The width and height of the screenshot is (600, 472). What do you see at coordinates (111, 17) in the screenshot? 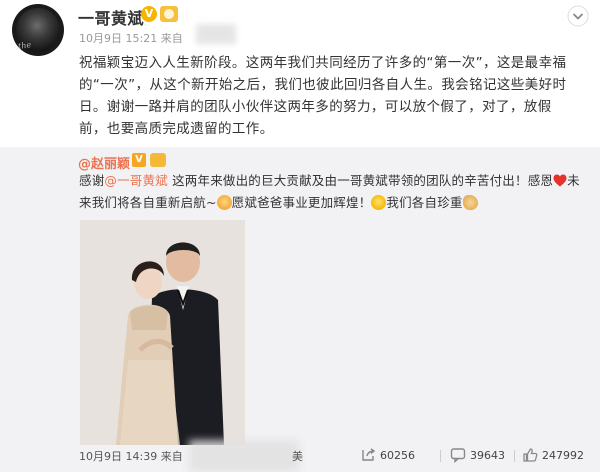
I see `post-author: 一哥黄斌` at bounding box center [111, 17].